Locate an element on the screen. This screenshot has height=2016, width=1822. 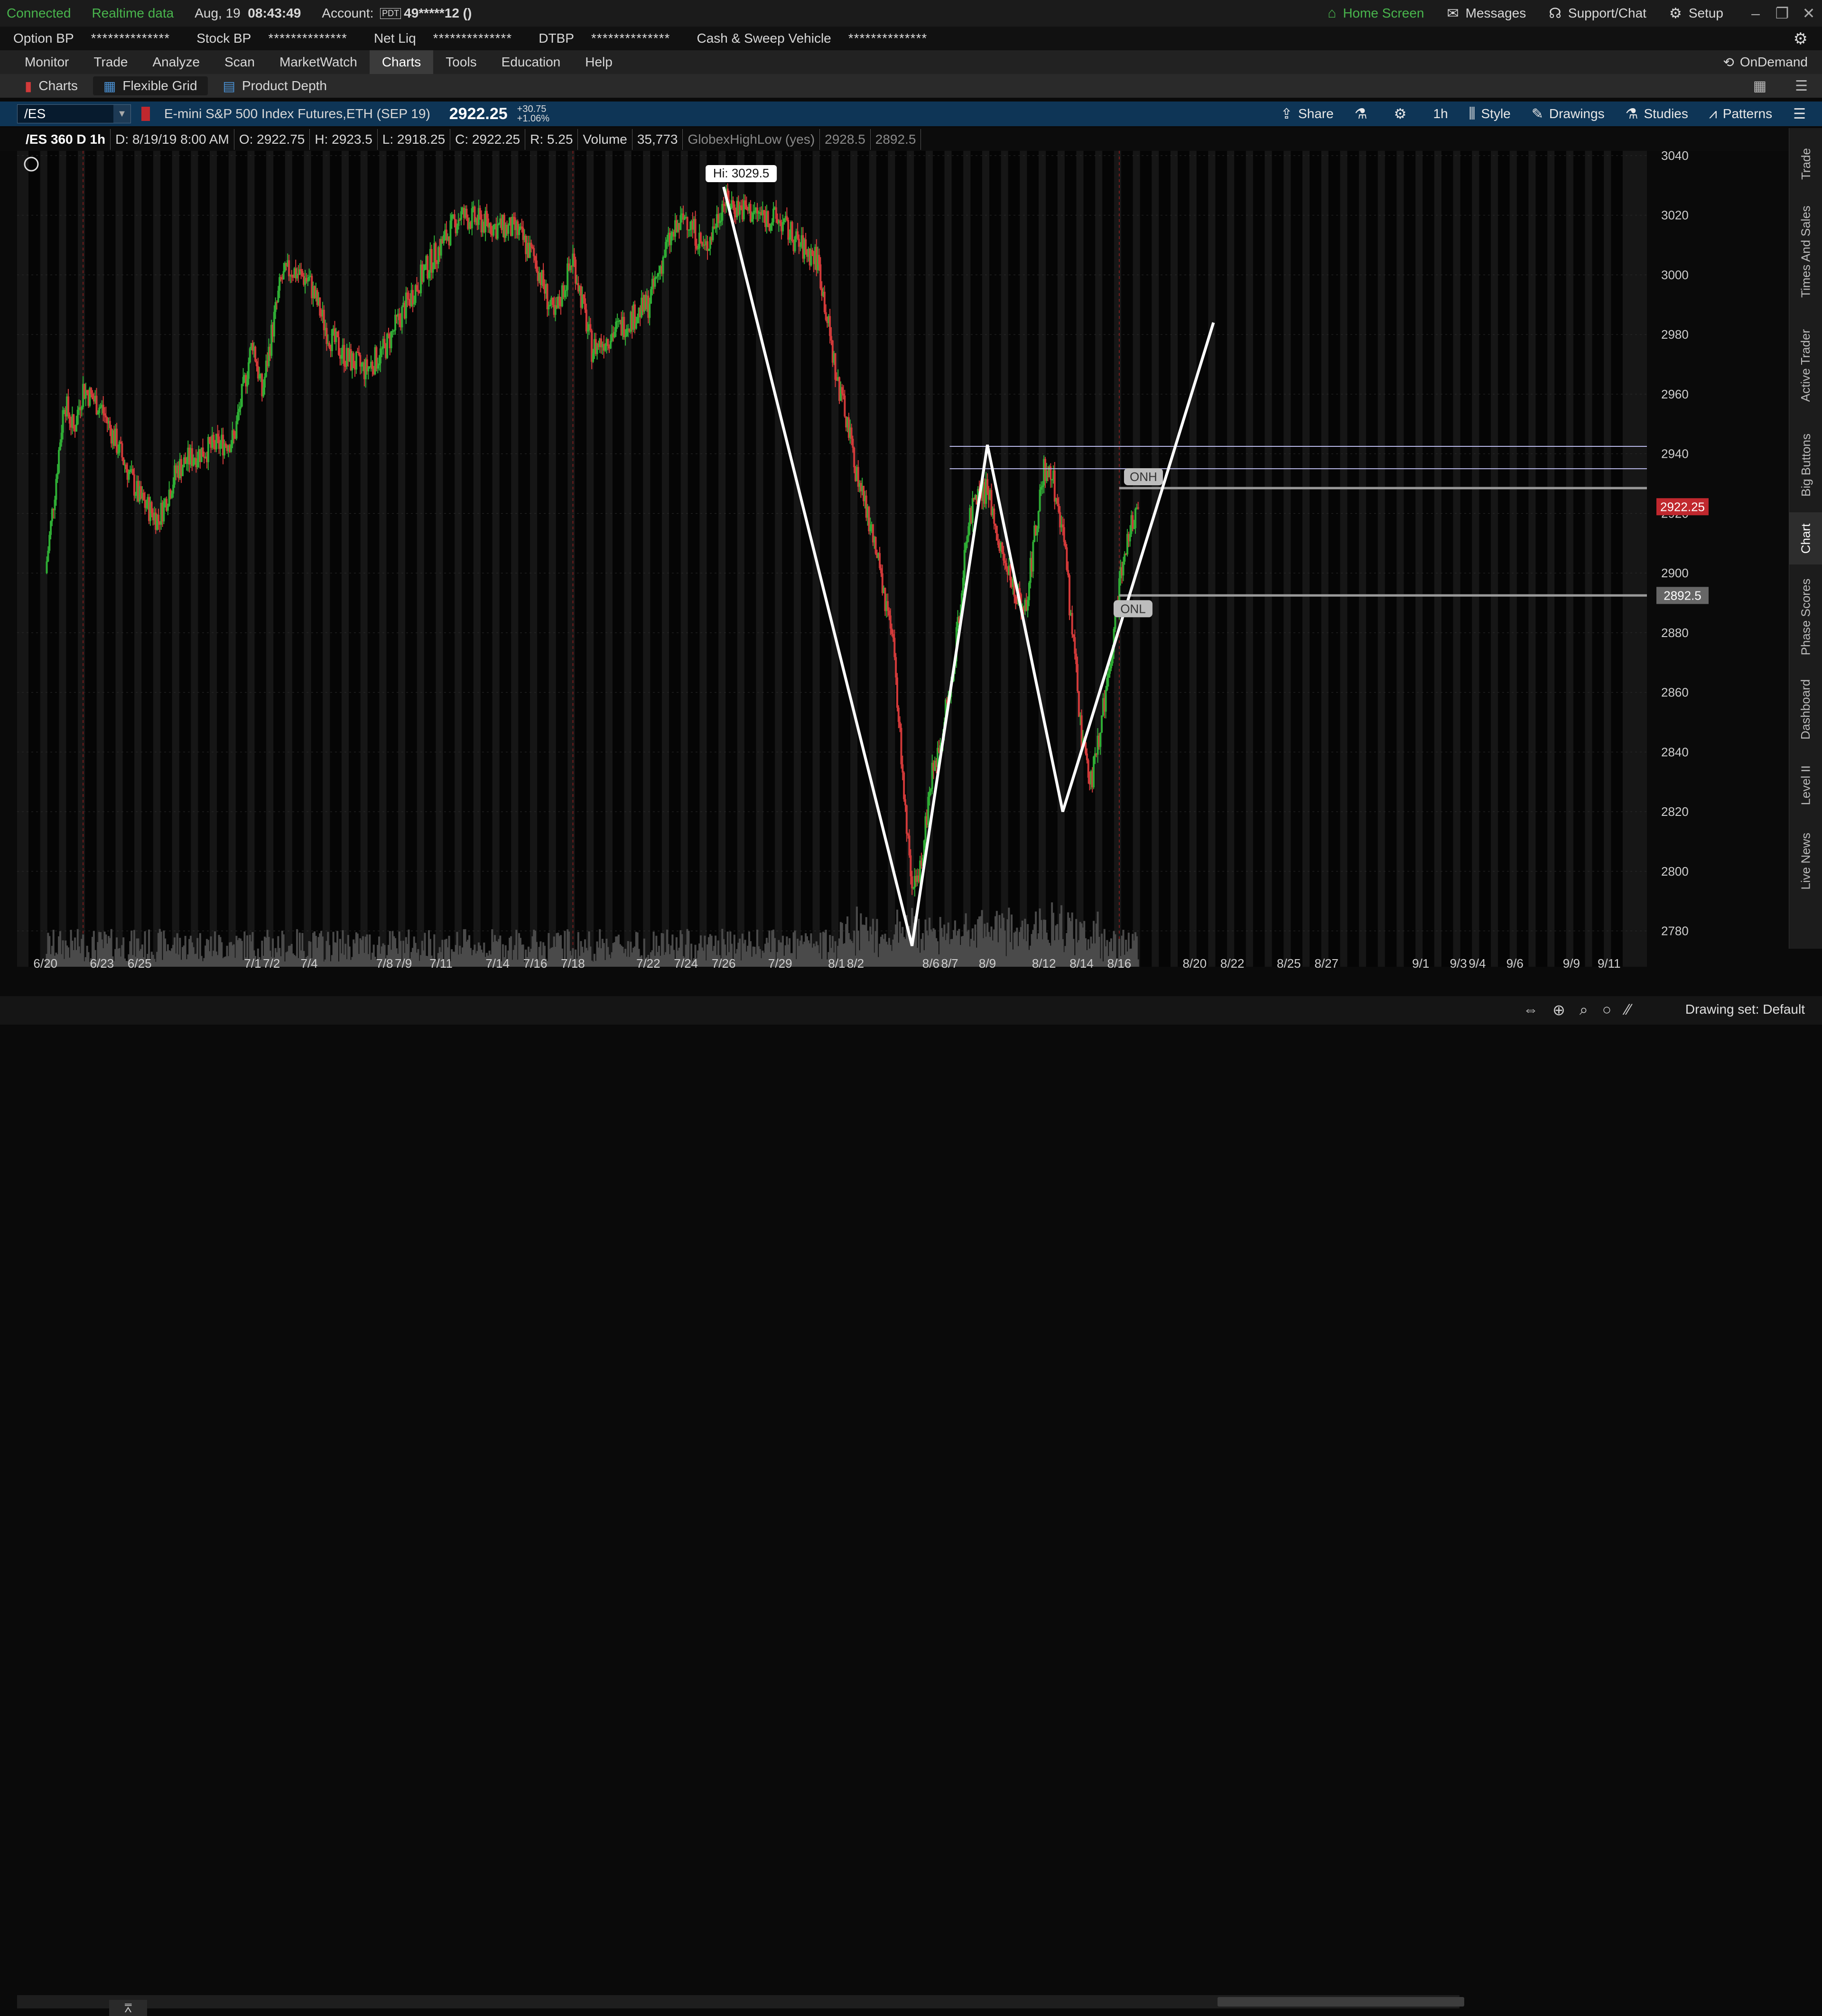
zoom-icon: ⌕ is located at coordinates (1584, 1010).